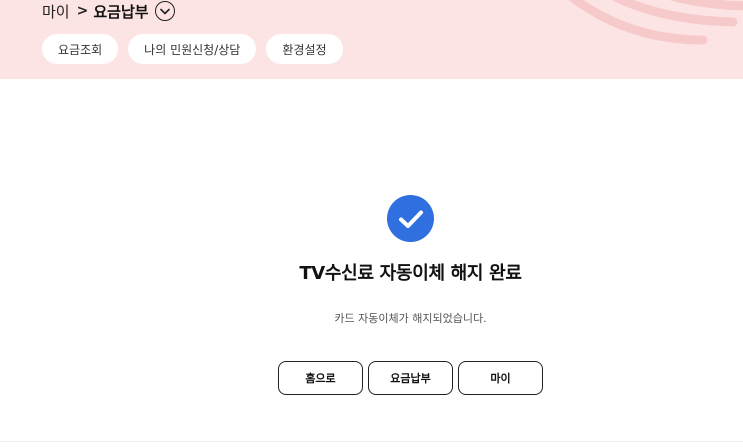 The width and height of the screenshot is (743, 447). Describe the element at coordinates (410, 218) in the screenshot. I see `check-circle-icon` at that location.